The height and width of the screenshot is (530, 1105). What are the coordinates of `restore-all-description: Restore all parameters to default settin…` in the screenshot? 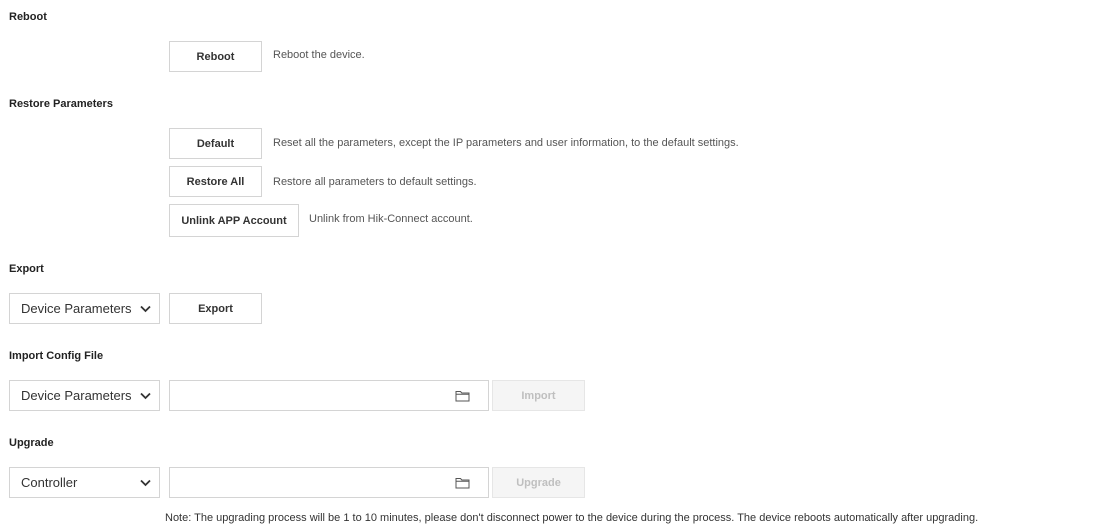 It's located at (375, 182).